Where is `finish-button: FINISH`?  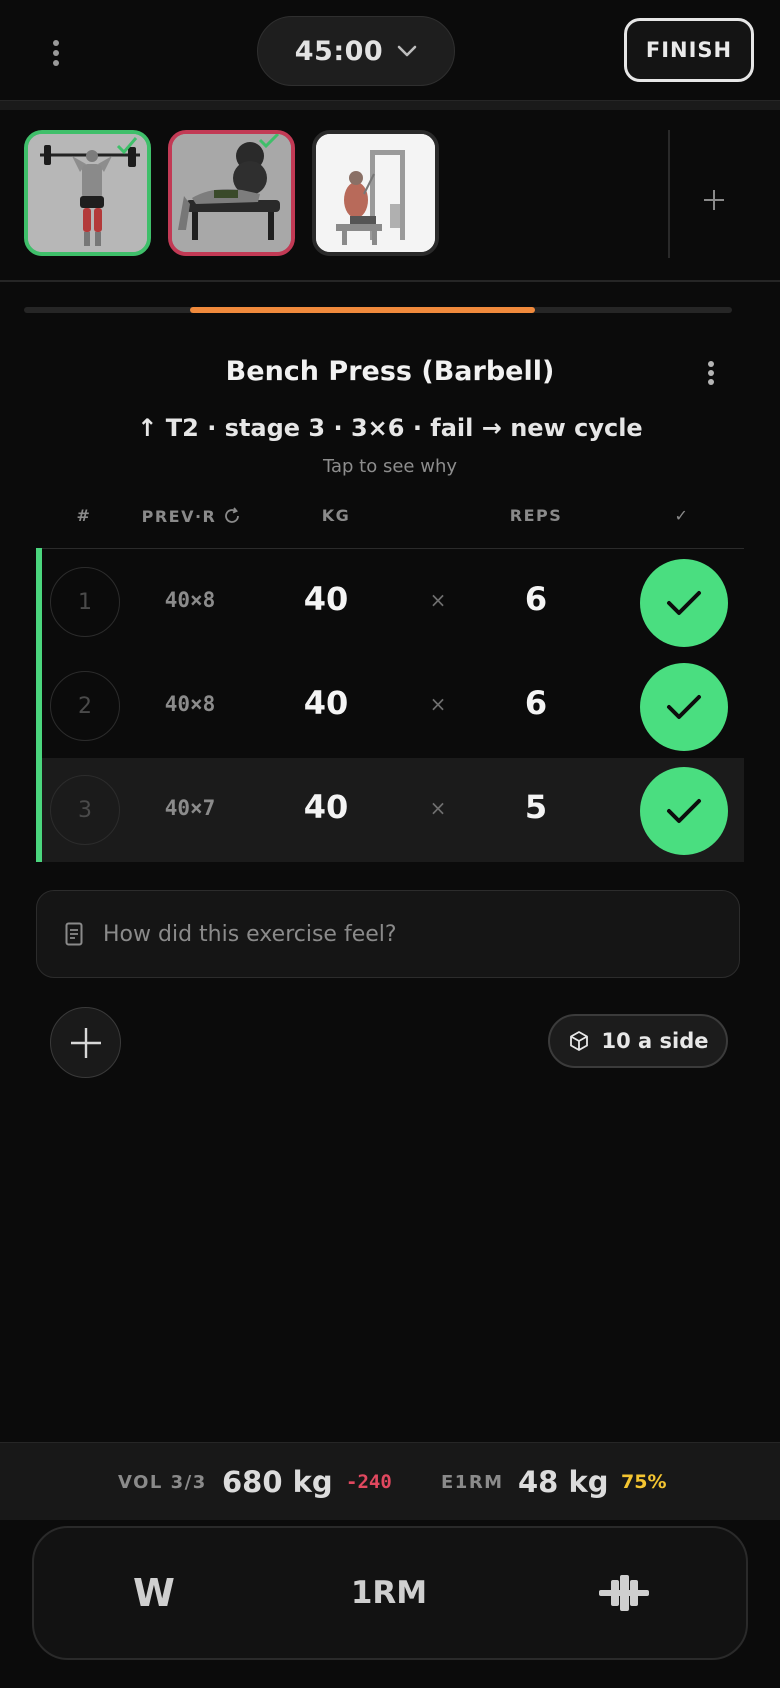
finish-button: FINISH is located at coordinates (689, 50).